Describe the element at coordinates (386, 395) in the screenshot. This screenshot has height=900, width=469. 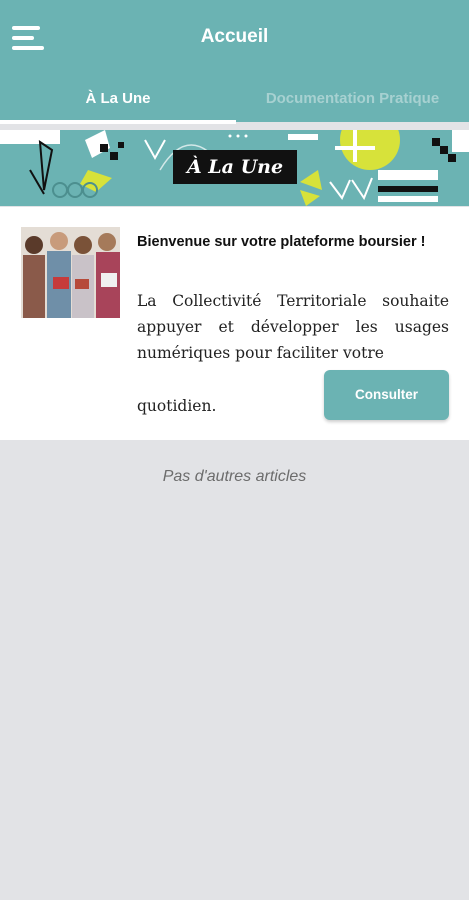
I see `consulter-button: Consulter` at that location.